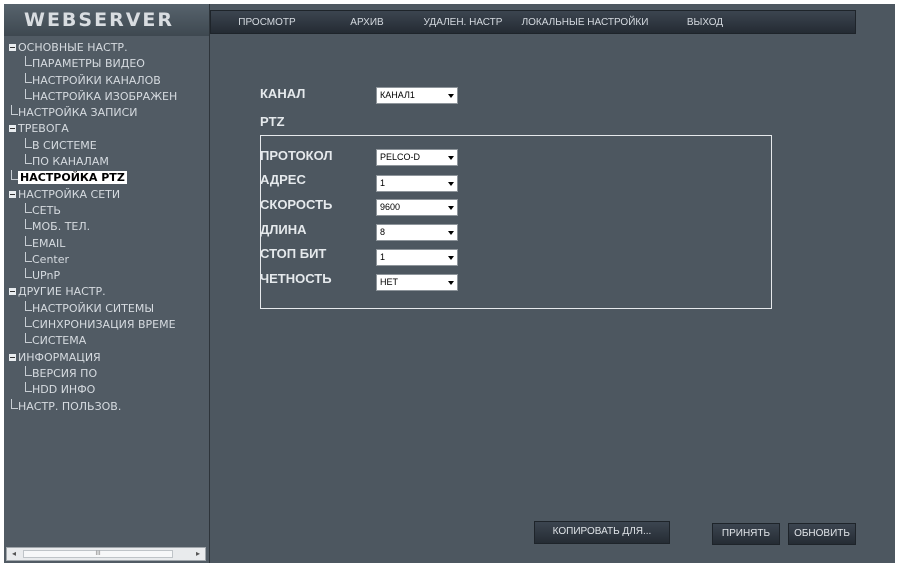 The height and width of the screenshot is (567, 901). I want to click on tree-item-record-settings: НАСТРОЙКА ЗАПИСИ, so click(109, 113).